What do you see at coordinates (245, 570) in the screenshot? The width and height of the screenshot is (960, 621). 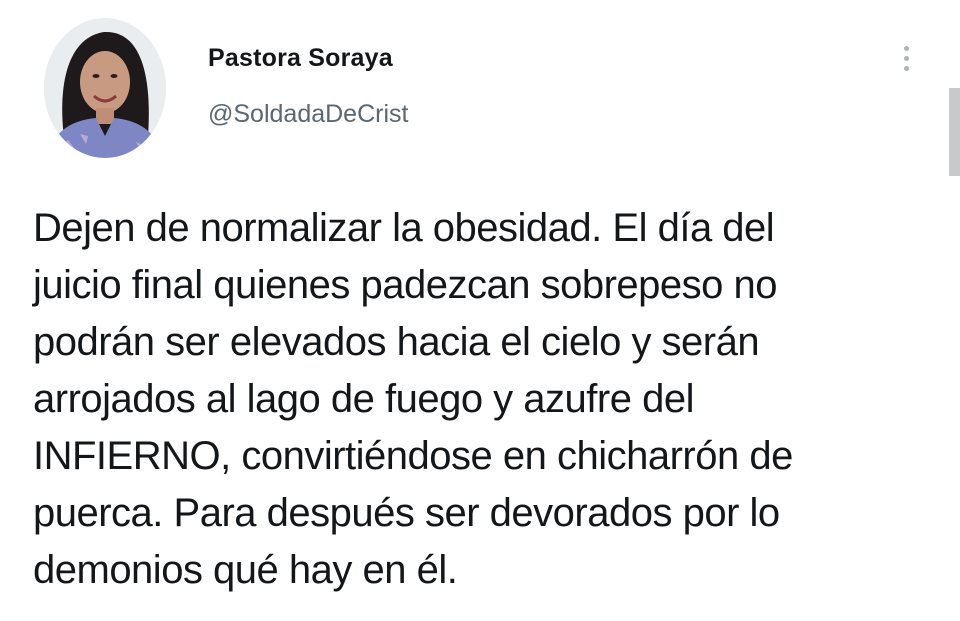 I see `tweet-text-line: demonios qué hay en él.` at bounding box center [245, 570].